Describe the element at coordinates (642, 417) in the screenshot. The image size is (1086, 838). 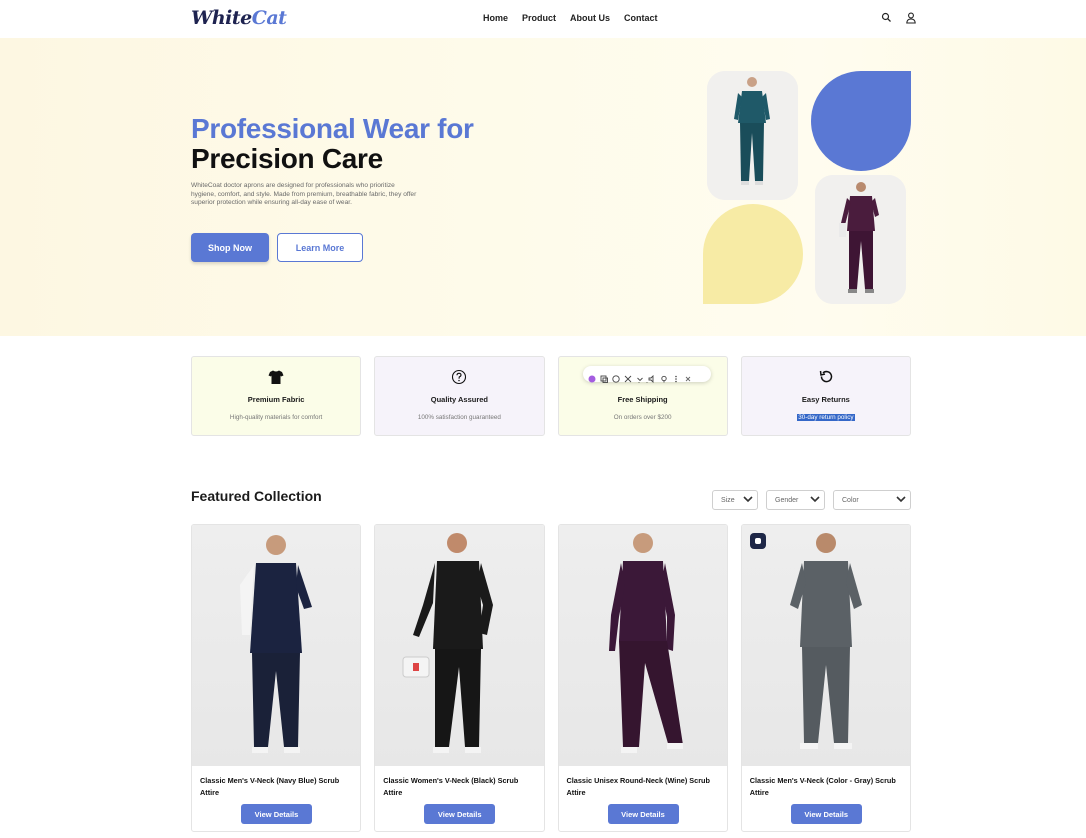
I see `feature-subtitle: On orders over $200` at that location.